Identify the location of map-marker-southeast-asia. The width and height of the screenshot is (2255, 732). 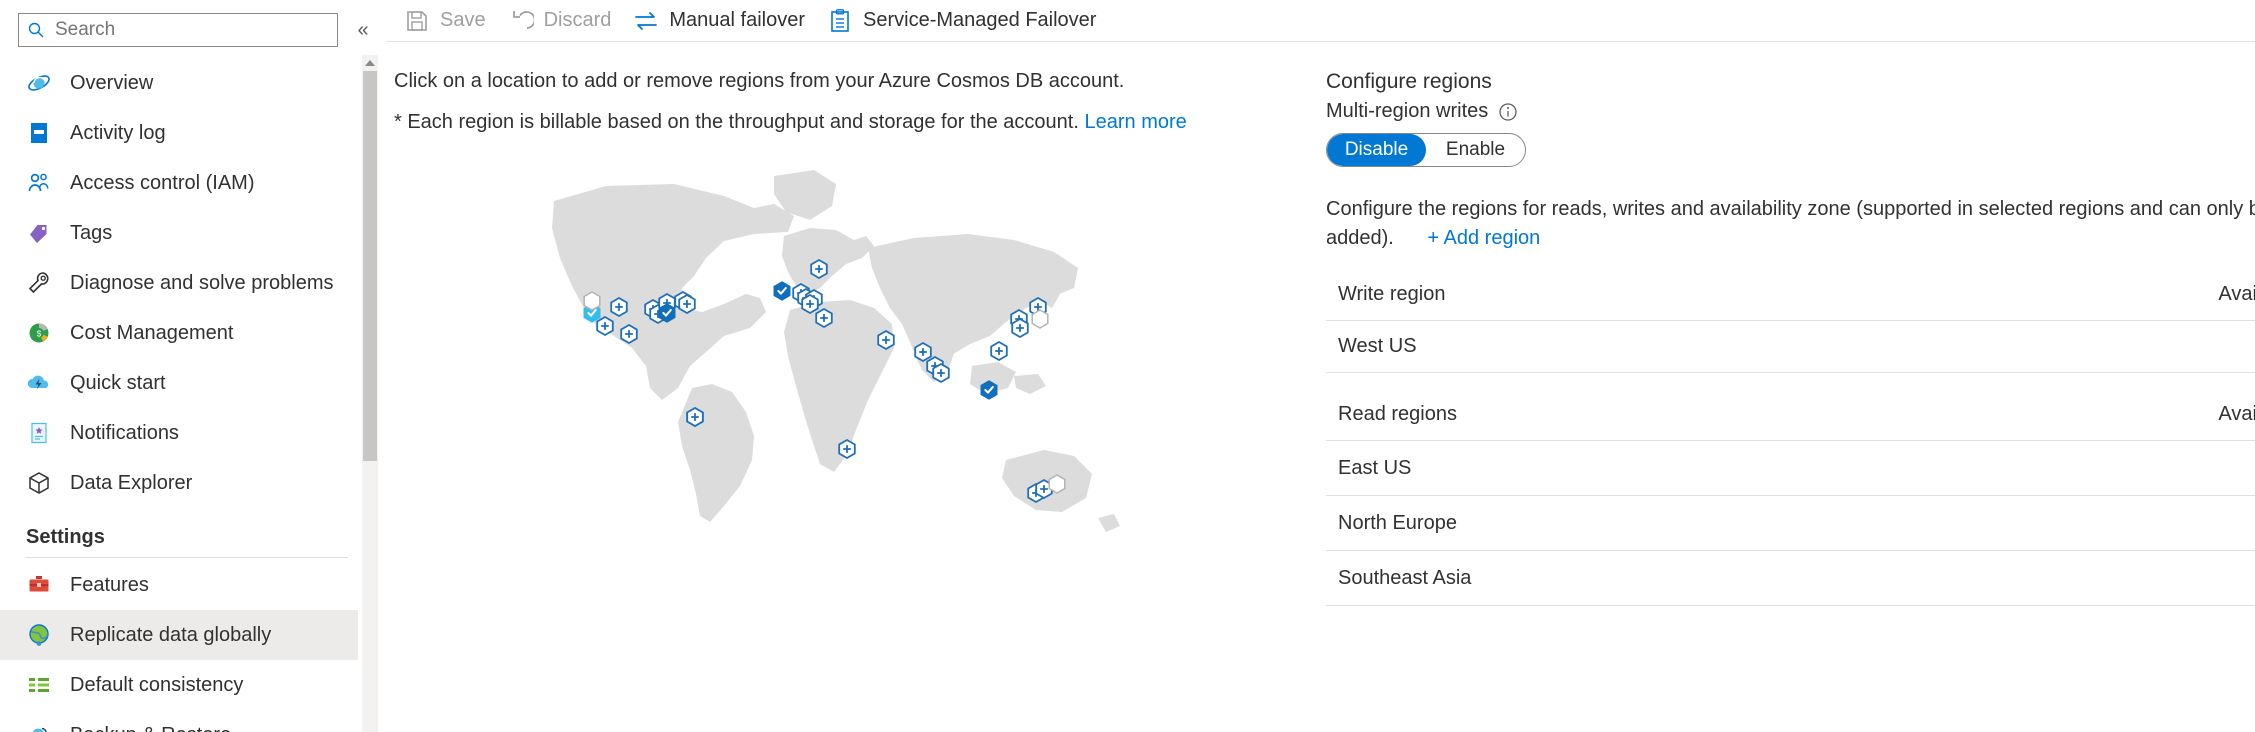
(989, 390).